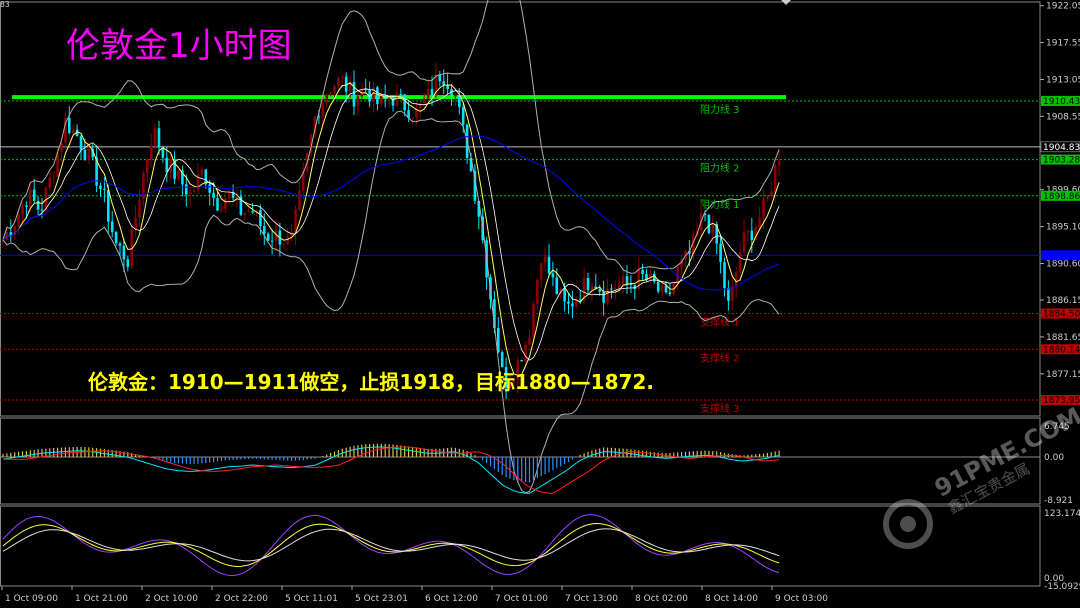 Image resolution: width=1080 pixels, height=608 pixels. What do you see at coordinates (1058, 501) in the screenshot?
I see `macd-tick-label: -8.921` at bounding box center [1058, 501].